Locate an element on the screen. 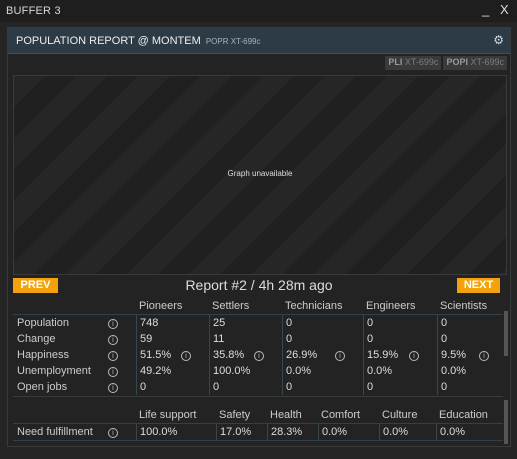 Image resolution: width=517 pixels, height=459 pixels. col-header-settlers: Settlers is located at coordinates (231, 306).